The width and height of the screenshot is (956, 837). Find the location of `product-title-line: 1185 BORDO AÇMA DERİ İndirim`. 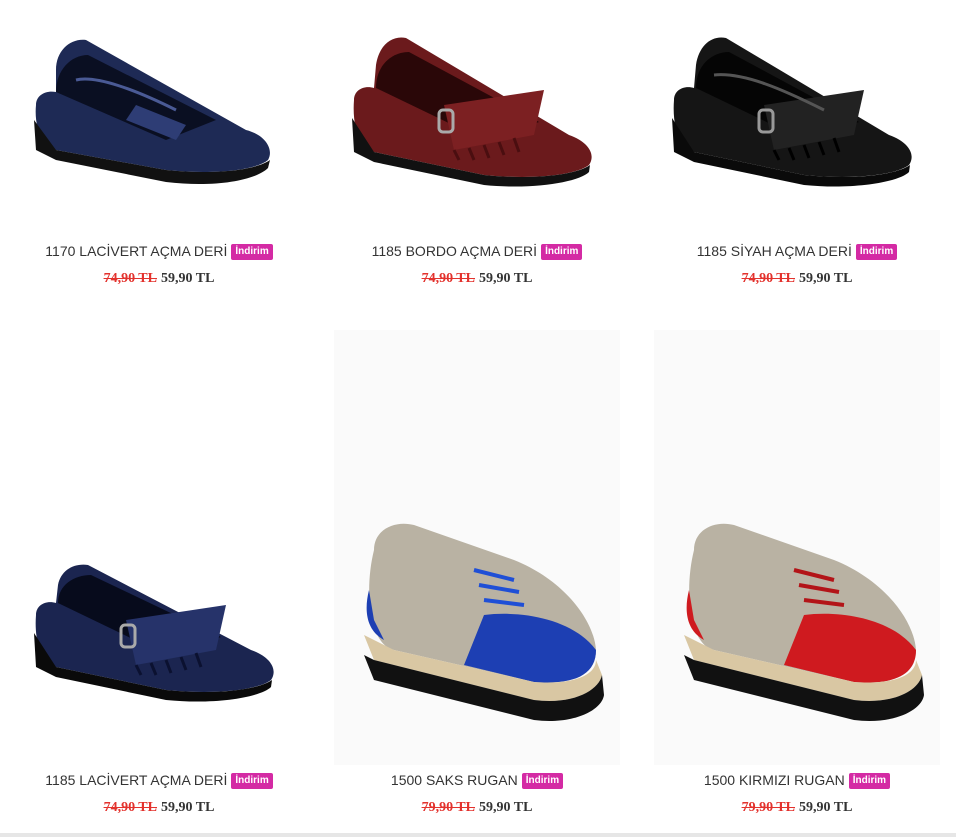

product-title-line: 1185 BORDO AÇMA DERİ İndirim is located at coordinates (477, 251).